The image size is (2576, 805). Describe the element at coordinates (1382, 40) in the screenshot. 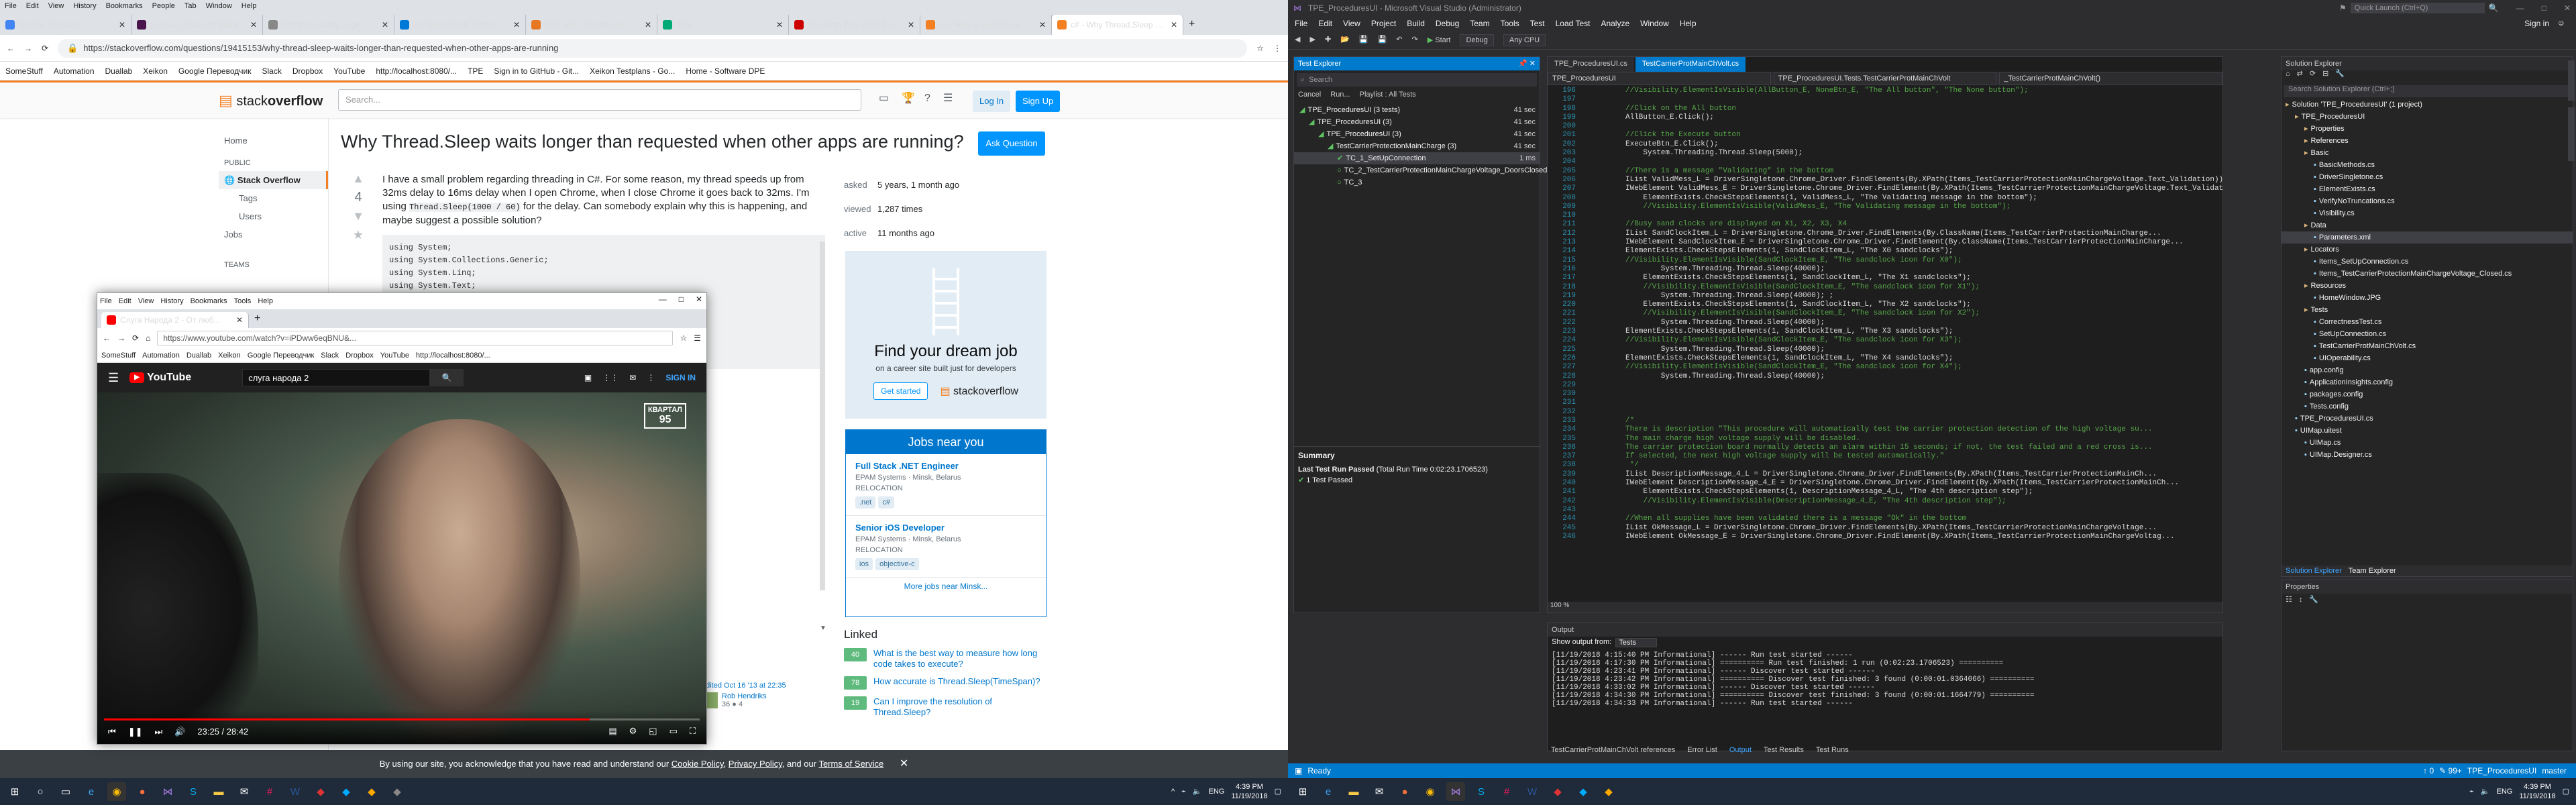

I see `save-all-icon: 💾` at that location.